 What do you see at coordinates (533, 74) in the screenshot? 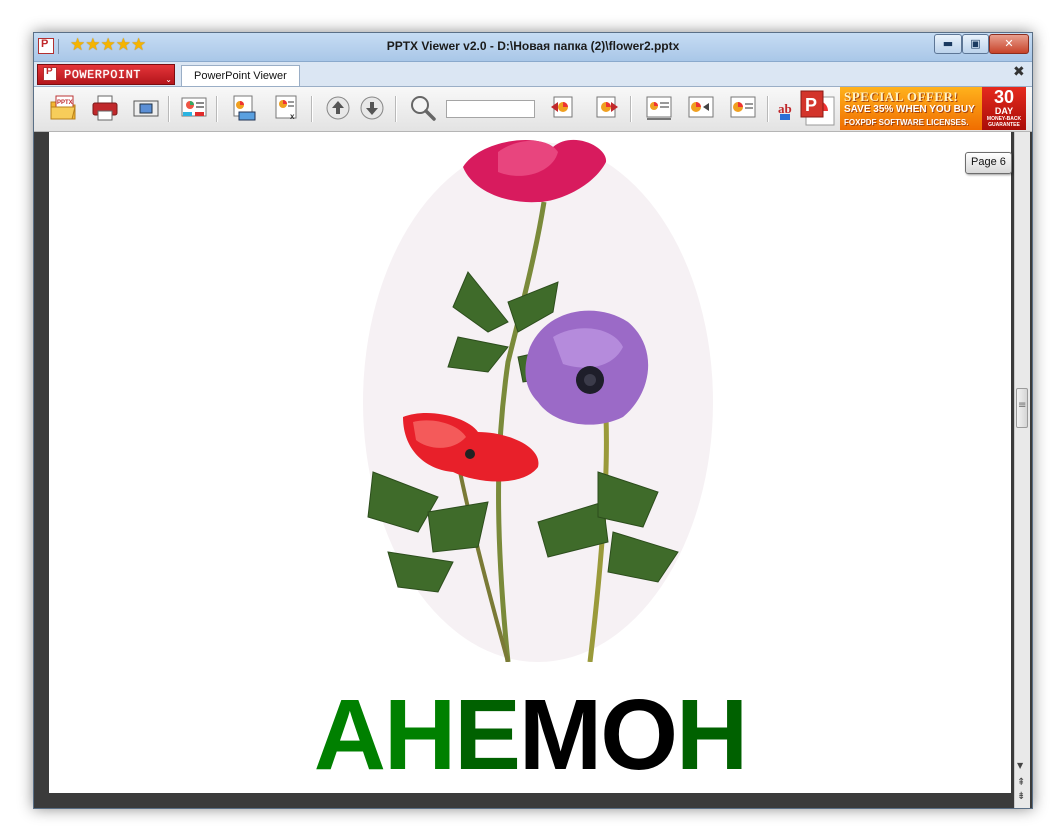
I see `tab-bar: POWERPOINT ⌄ PowerPoint Viewer ✖` at bounding box center [533, 74].